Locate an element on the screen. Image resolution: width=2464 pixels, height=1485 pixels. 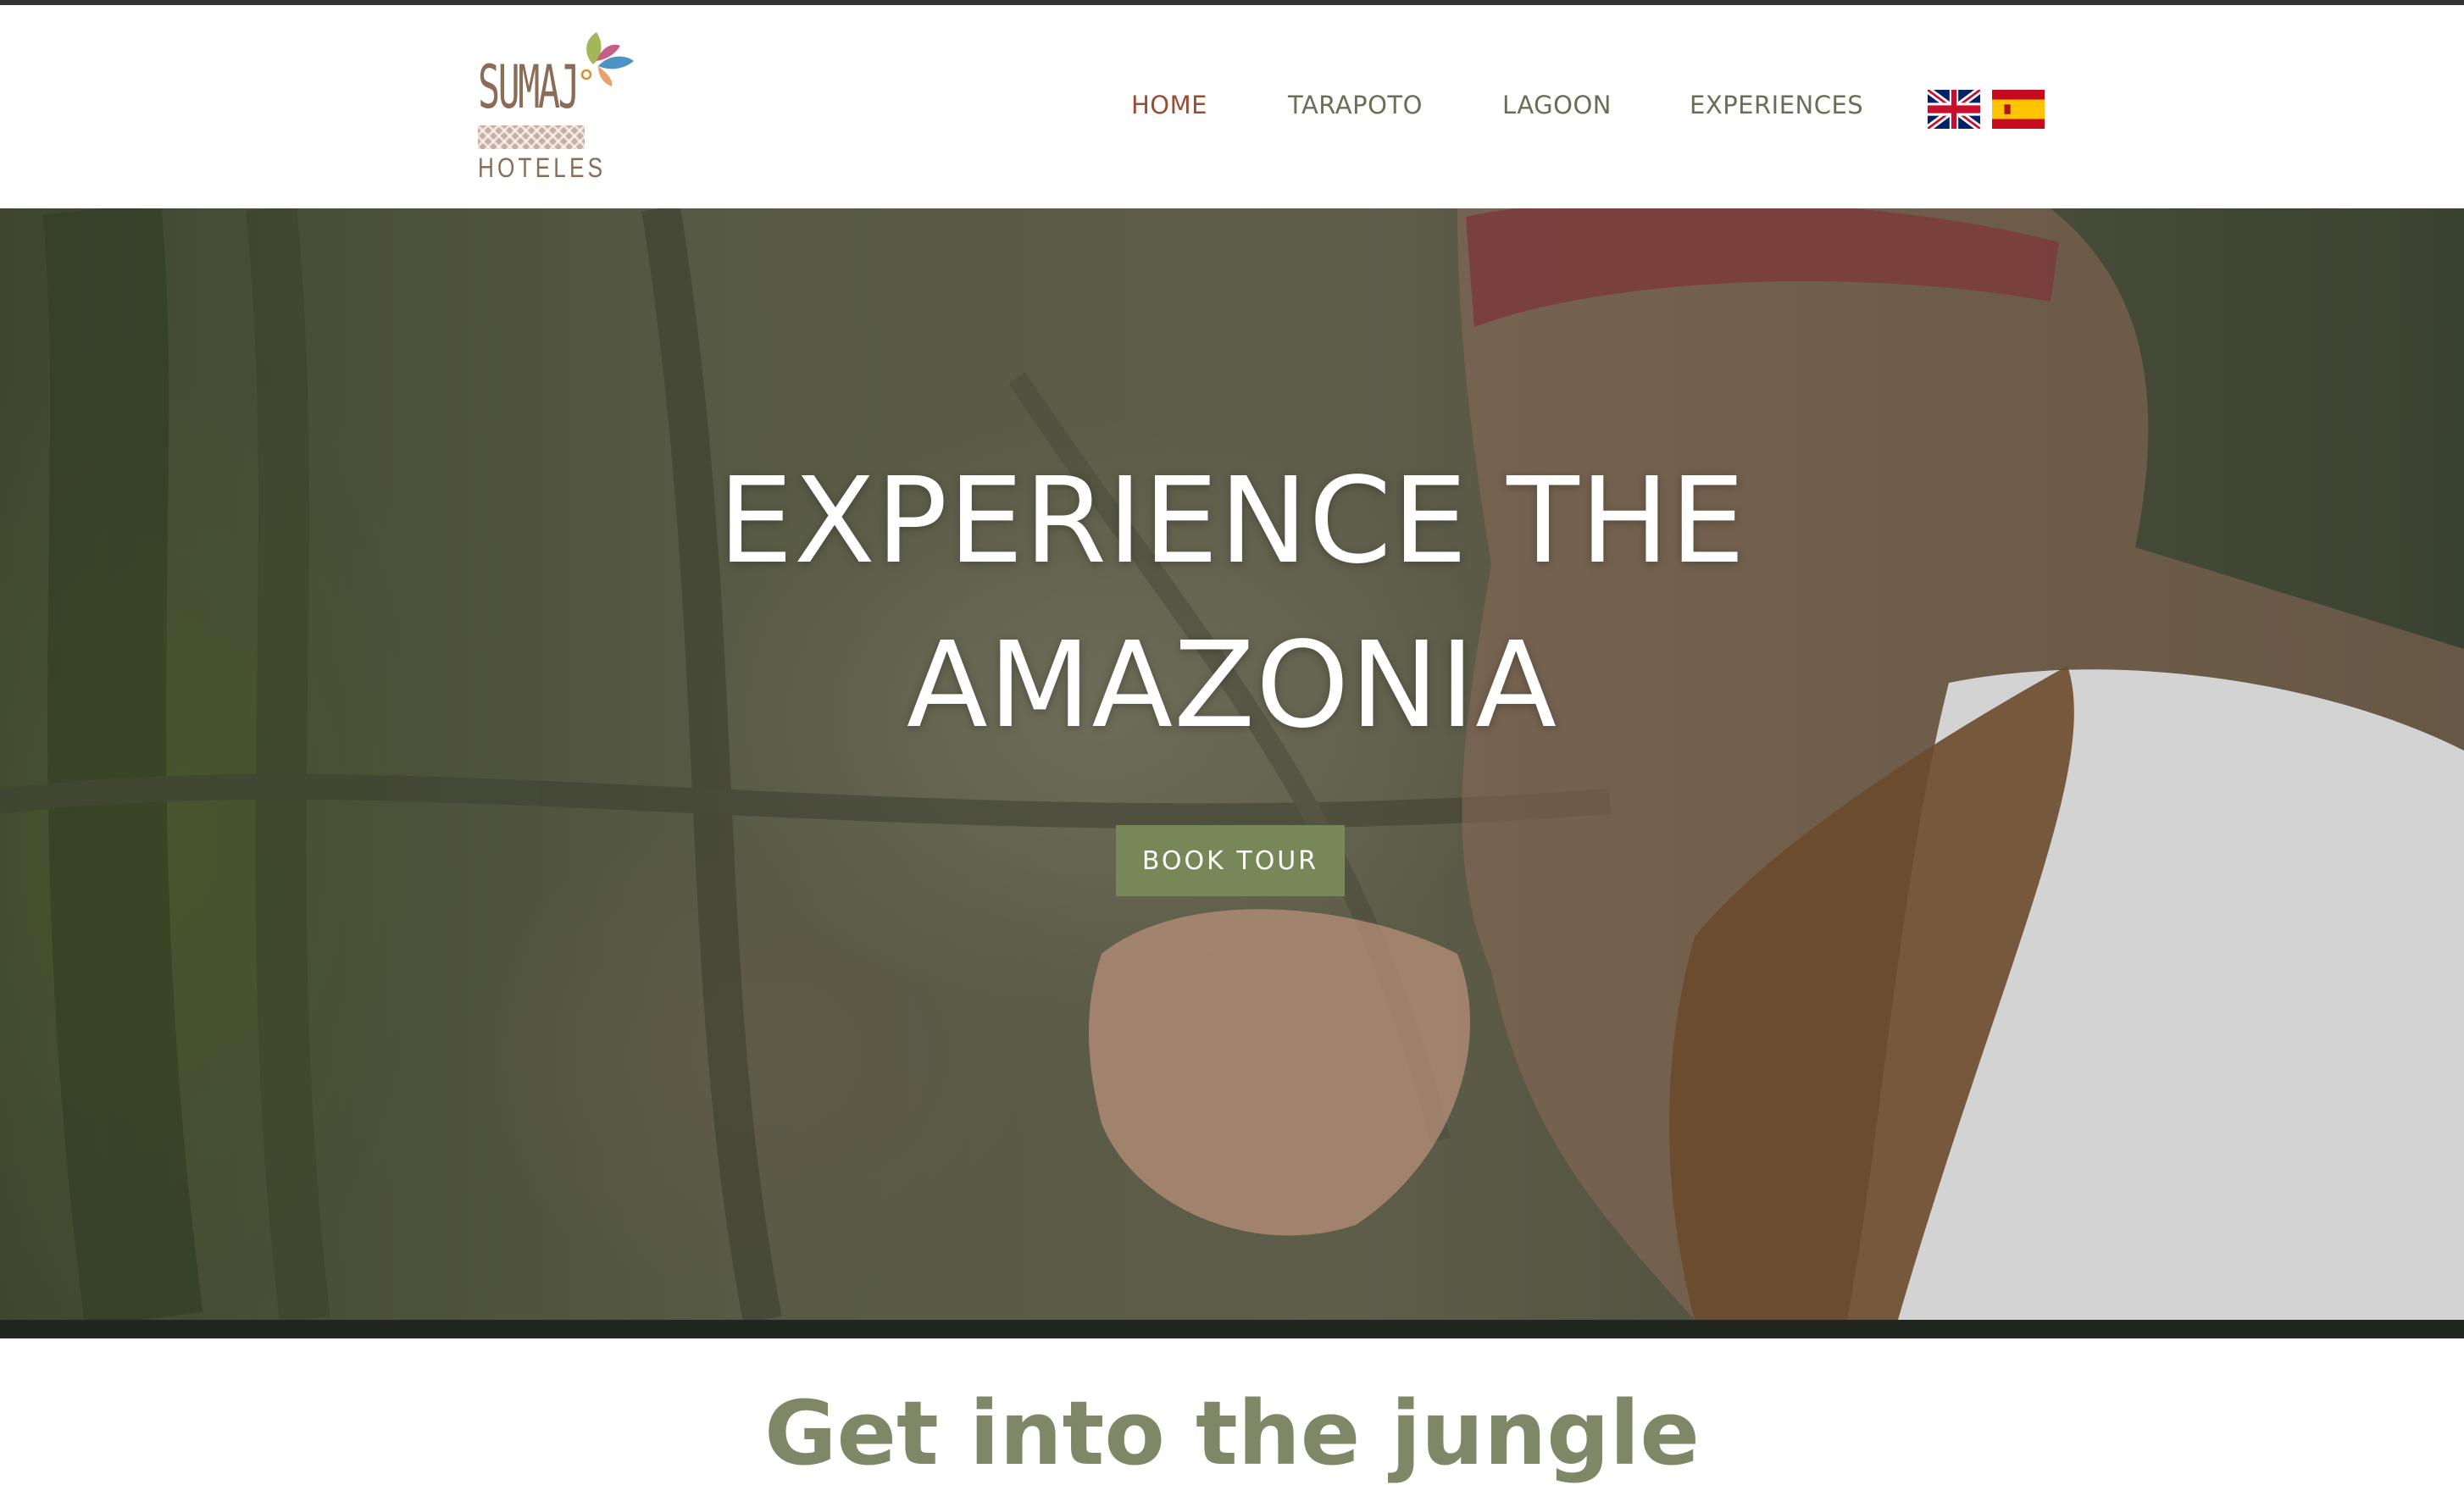
nav-tarapoto: TARAPOTO is located at coordinates (1356, 105).